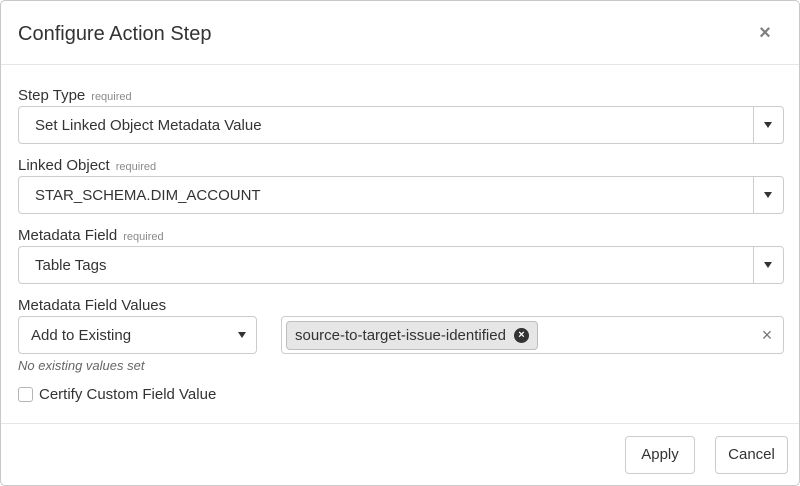  I want to click on values-mode-value: Add to Existing, so click(81, 335).